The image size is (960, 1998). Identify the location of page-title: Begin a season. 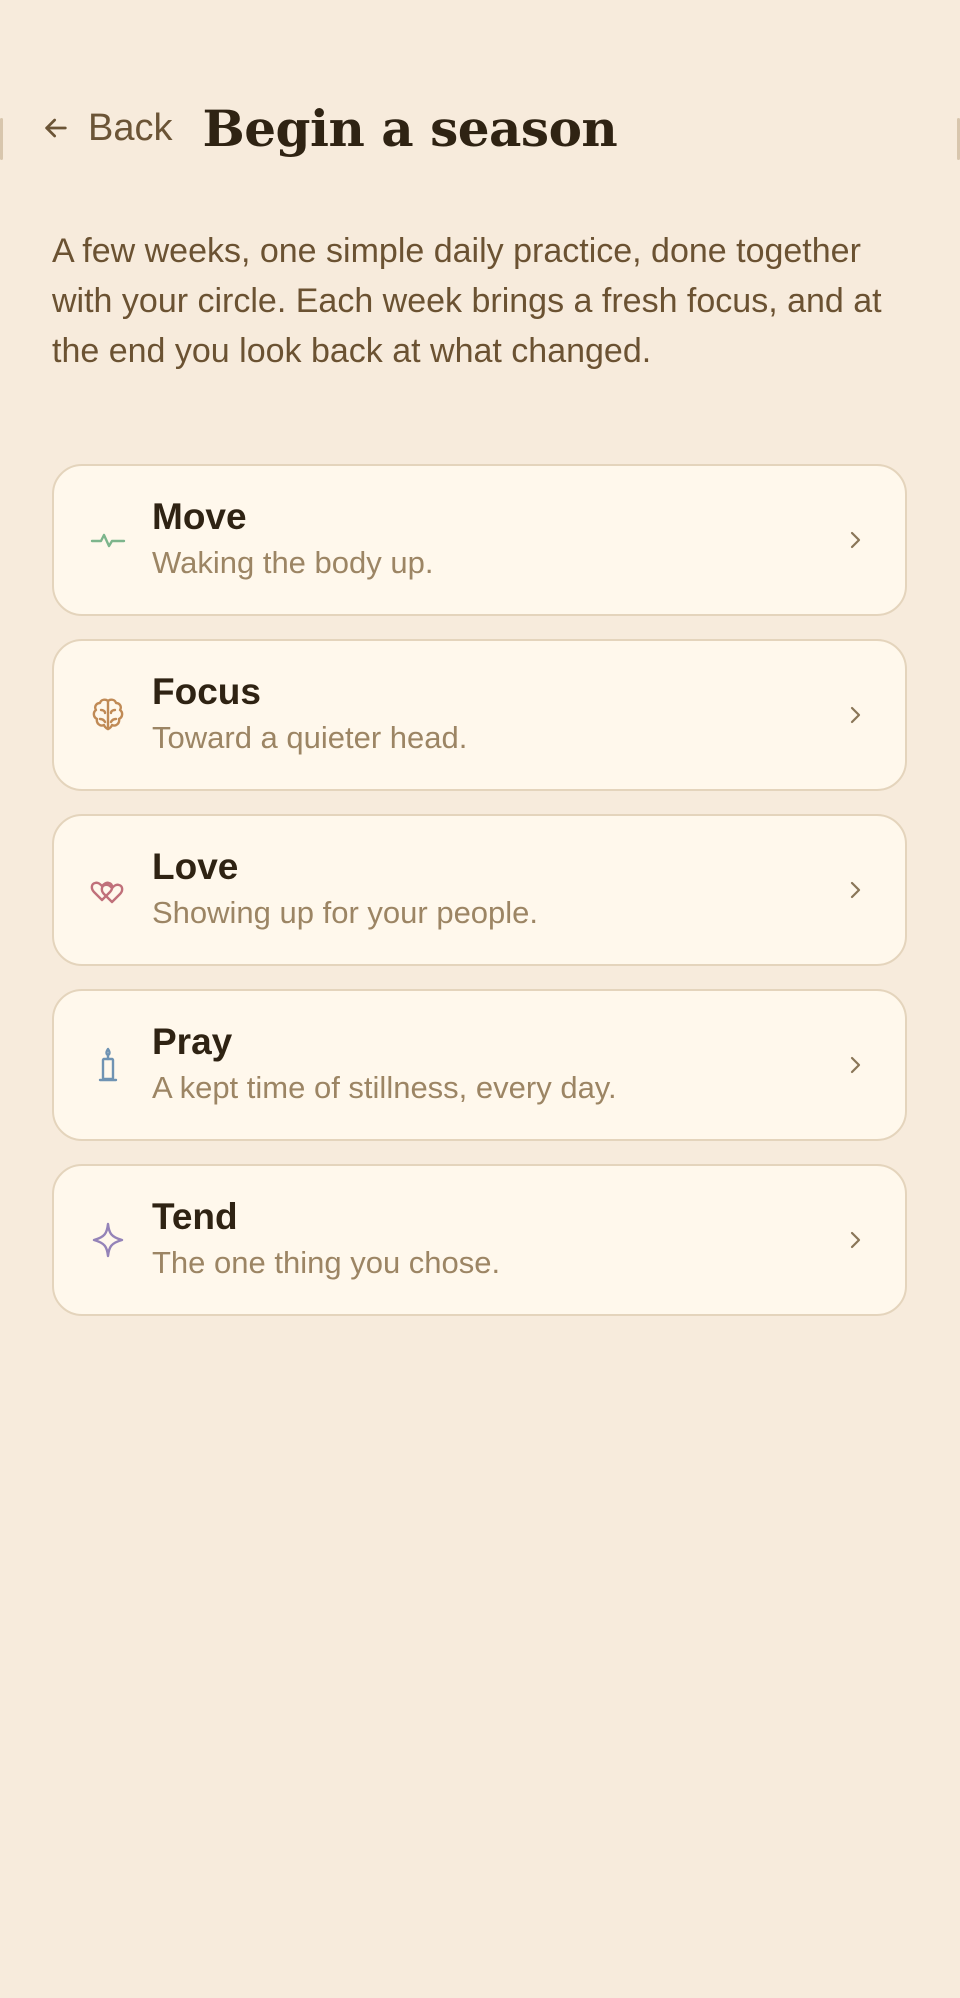
(410, 128).